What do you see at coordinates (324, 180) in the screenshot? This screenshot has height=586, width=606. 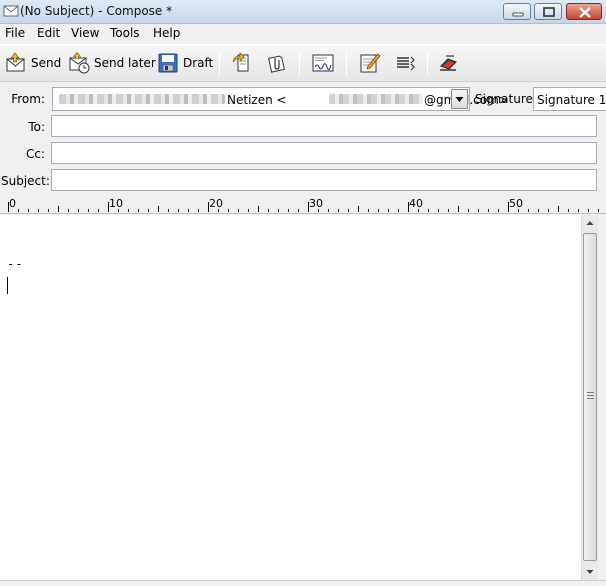 I see `subject-field` at bounding box center [324, 180].